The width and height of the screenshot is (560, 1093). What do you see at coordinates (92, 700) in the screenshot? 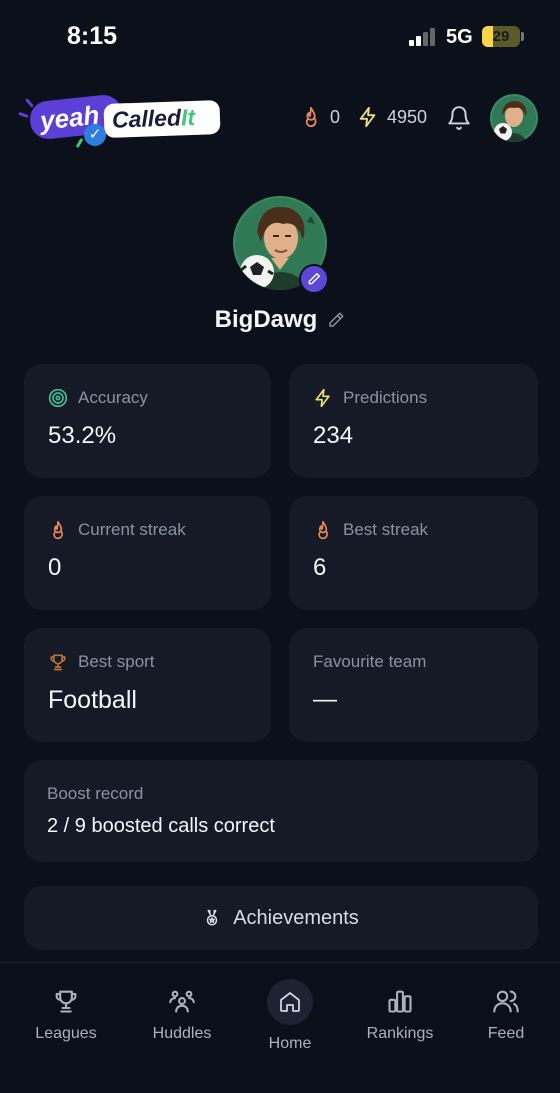
I see `best-sport-value: Football` at bounding box center [92, 700].